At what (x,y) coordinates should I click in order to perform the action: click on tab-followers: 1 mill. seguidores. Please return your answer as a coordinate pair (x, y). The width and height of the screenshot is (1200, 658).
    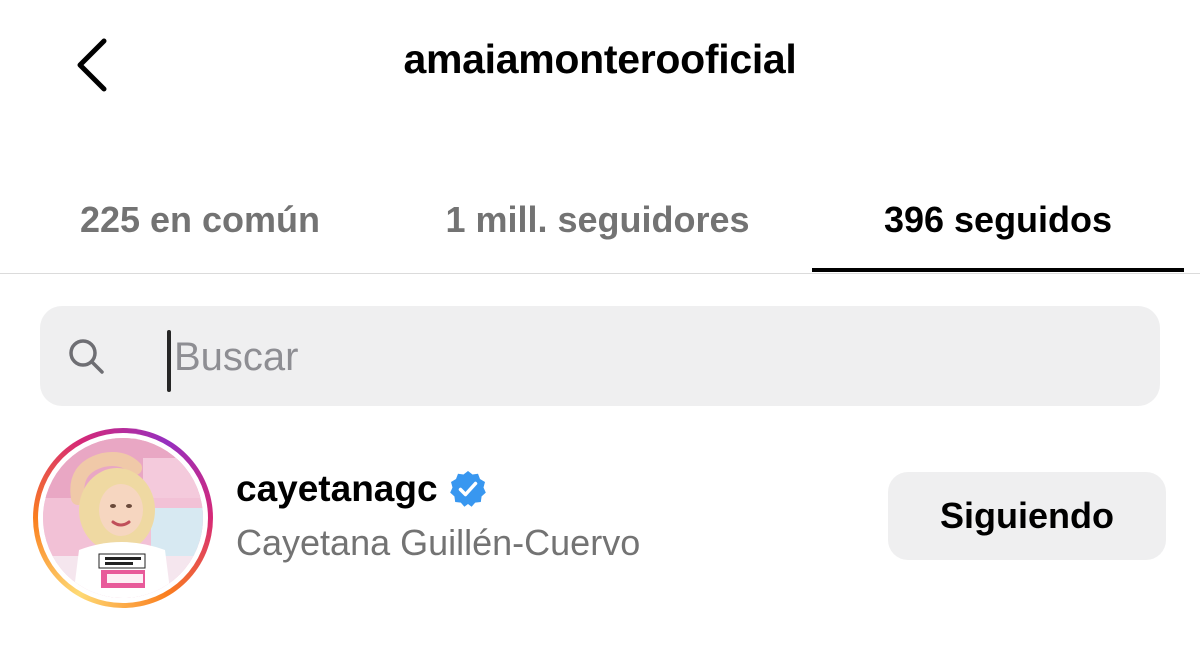
    Looking at the image, I should click on (597, 220).